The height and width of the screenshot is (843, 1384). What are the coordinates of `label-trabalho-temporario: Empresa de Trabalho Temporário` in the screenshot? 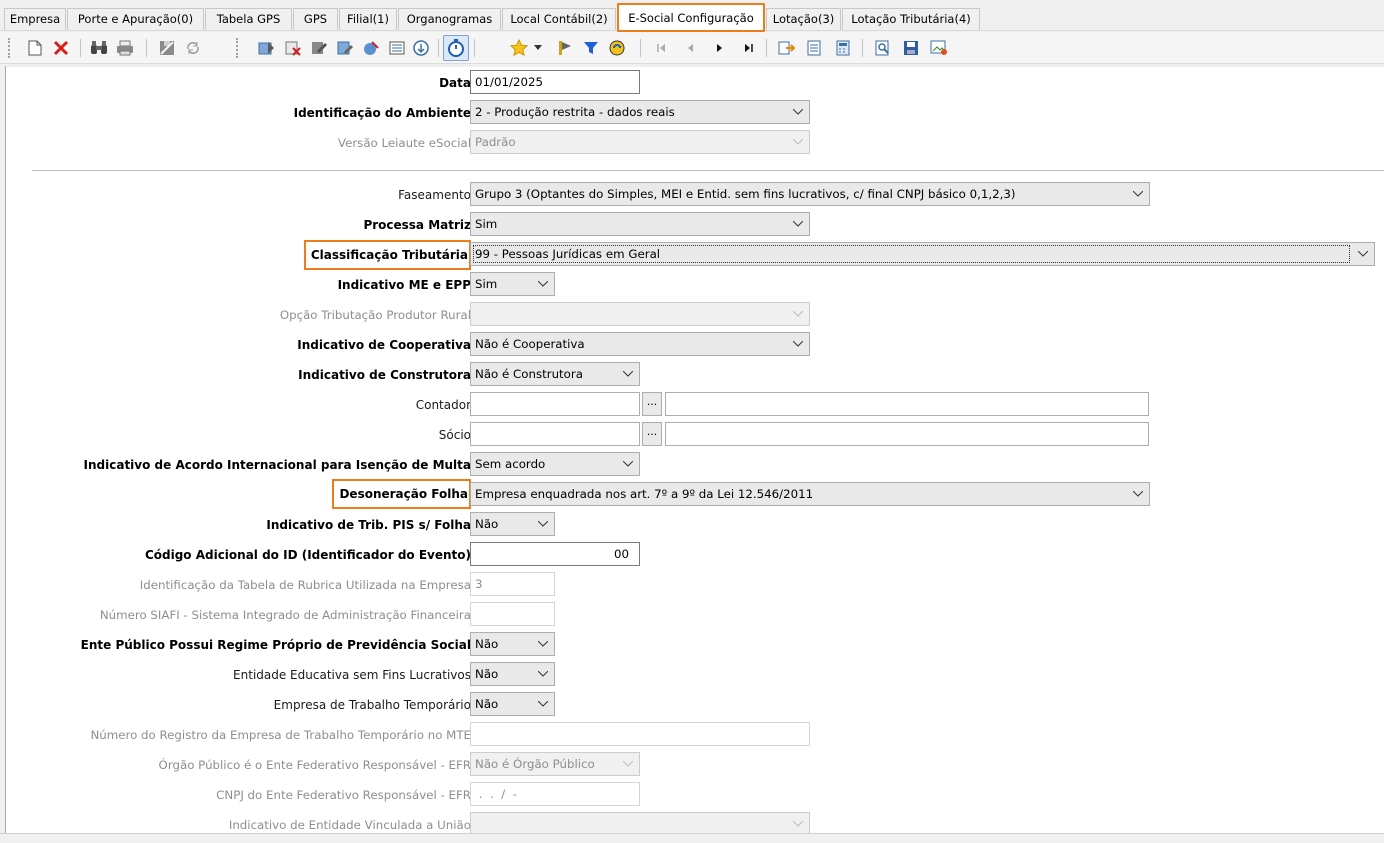 It's located at (372, 705).